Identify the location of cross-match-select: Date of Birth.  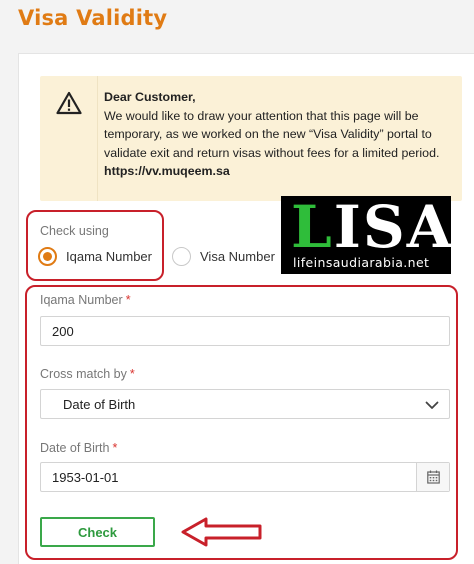
(245, 404).